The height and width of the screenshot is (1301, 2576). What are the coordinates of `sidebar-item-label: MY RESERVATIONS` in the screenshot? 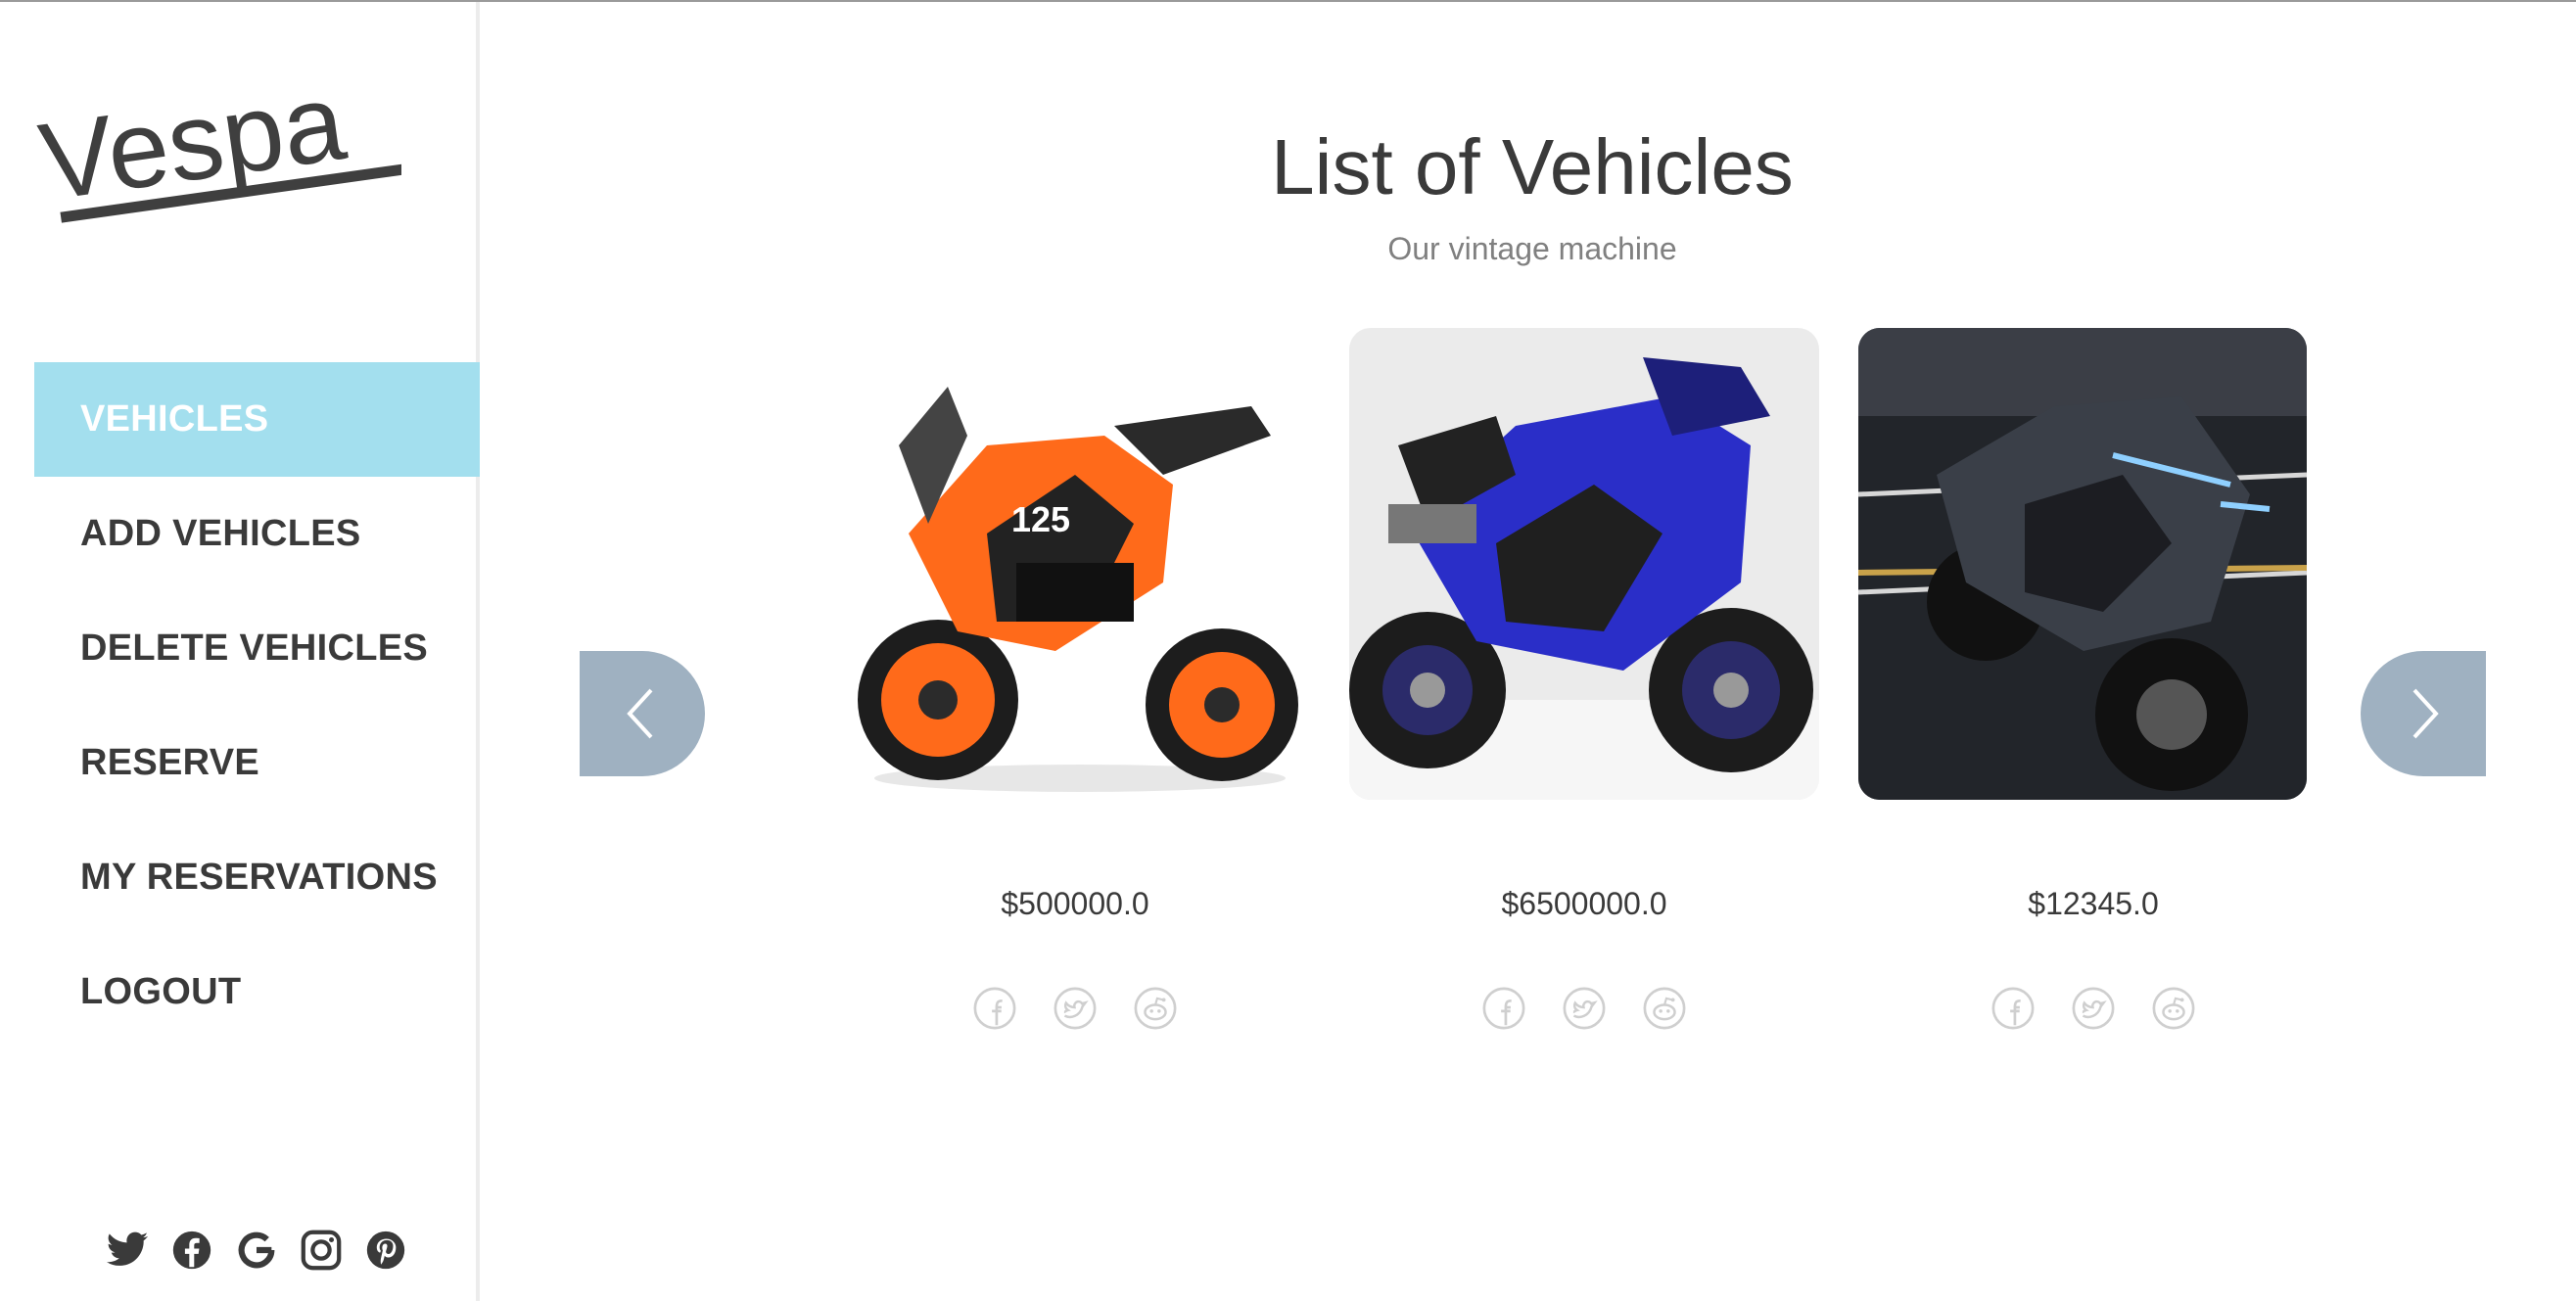 It's located at (259, 877).